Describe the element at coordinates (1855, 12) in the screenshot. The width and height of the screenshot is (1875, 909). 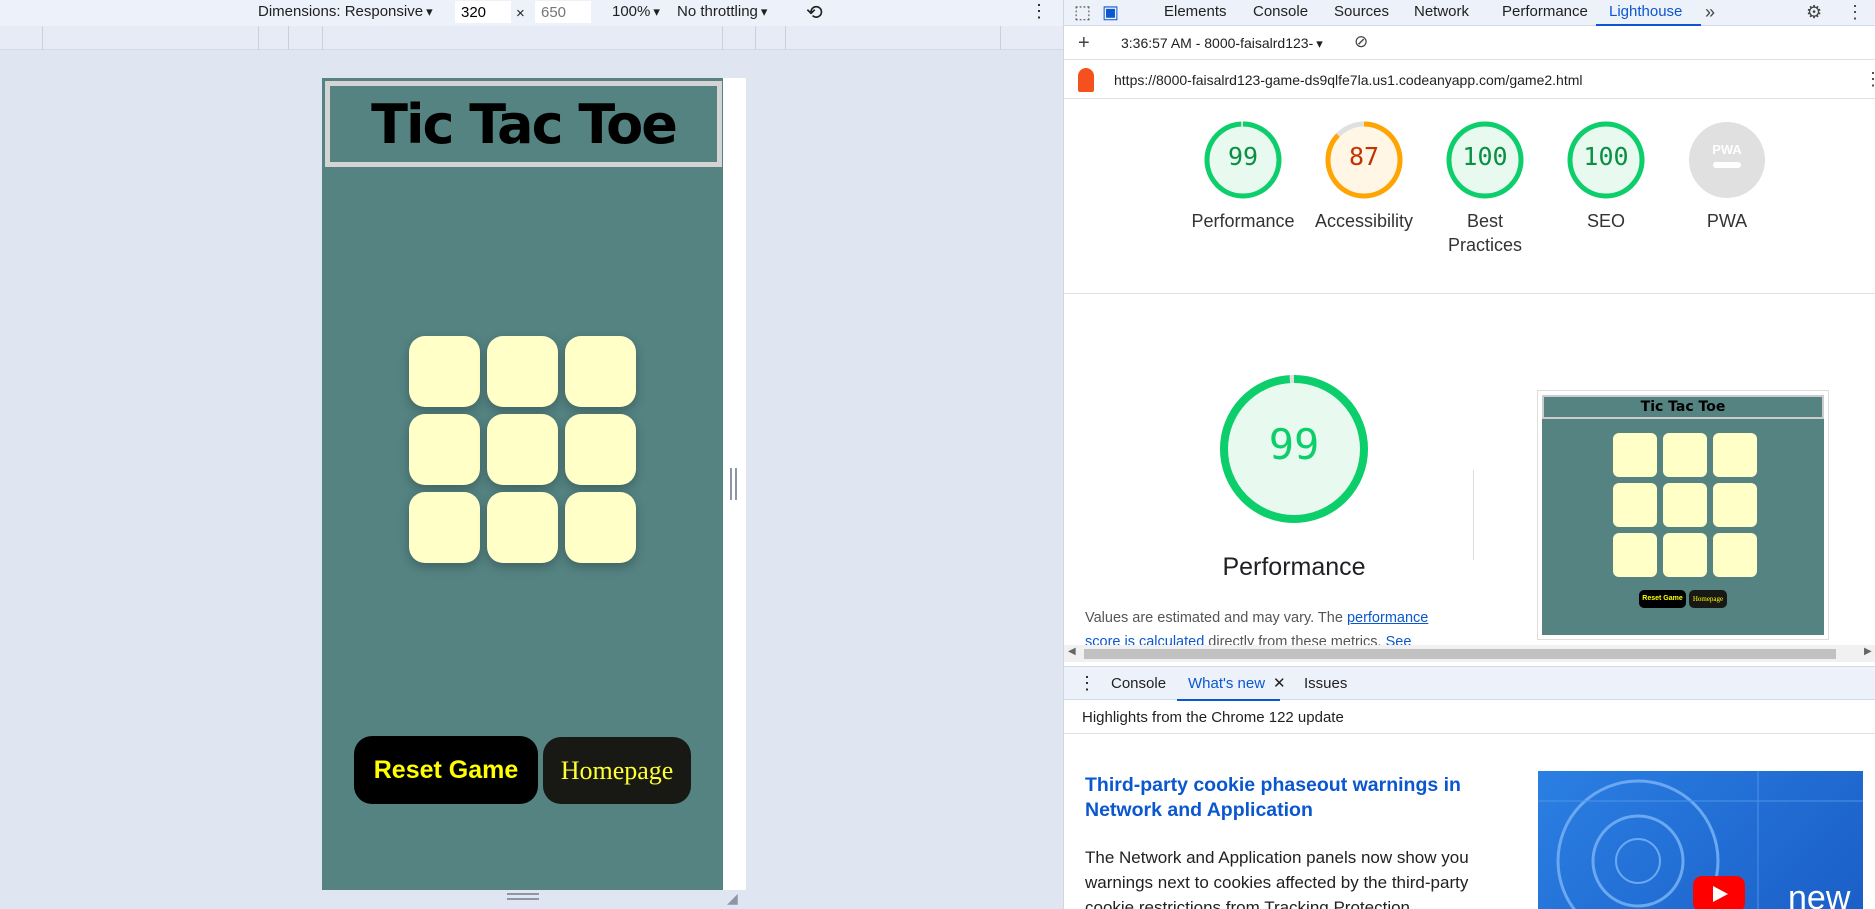
I see `devtools-menu-icon: ⋮` at that location.